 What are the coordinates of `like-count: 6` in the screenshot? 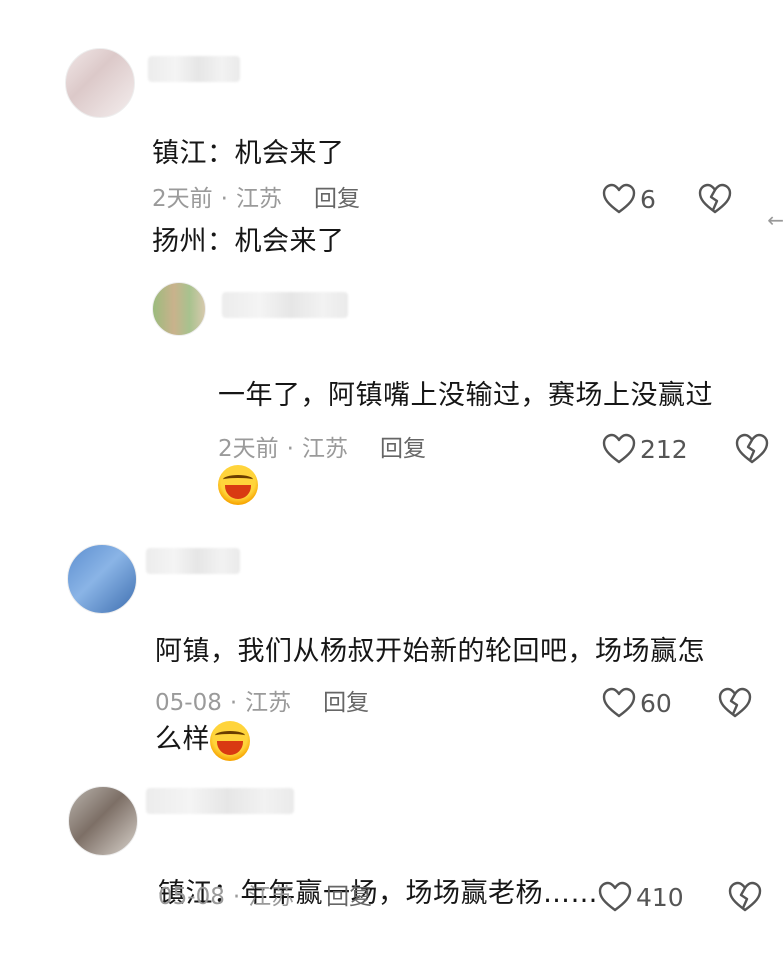 It's located at (648, 199).